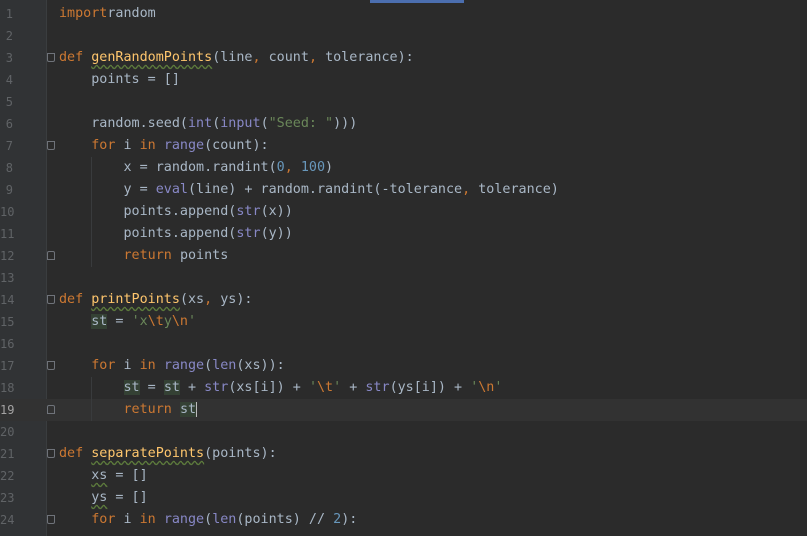  I want to click on code-line: 21 def separatePoints(points):, so click(403, 454).